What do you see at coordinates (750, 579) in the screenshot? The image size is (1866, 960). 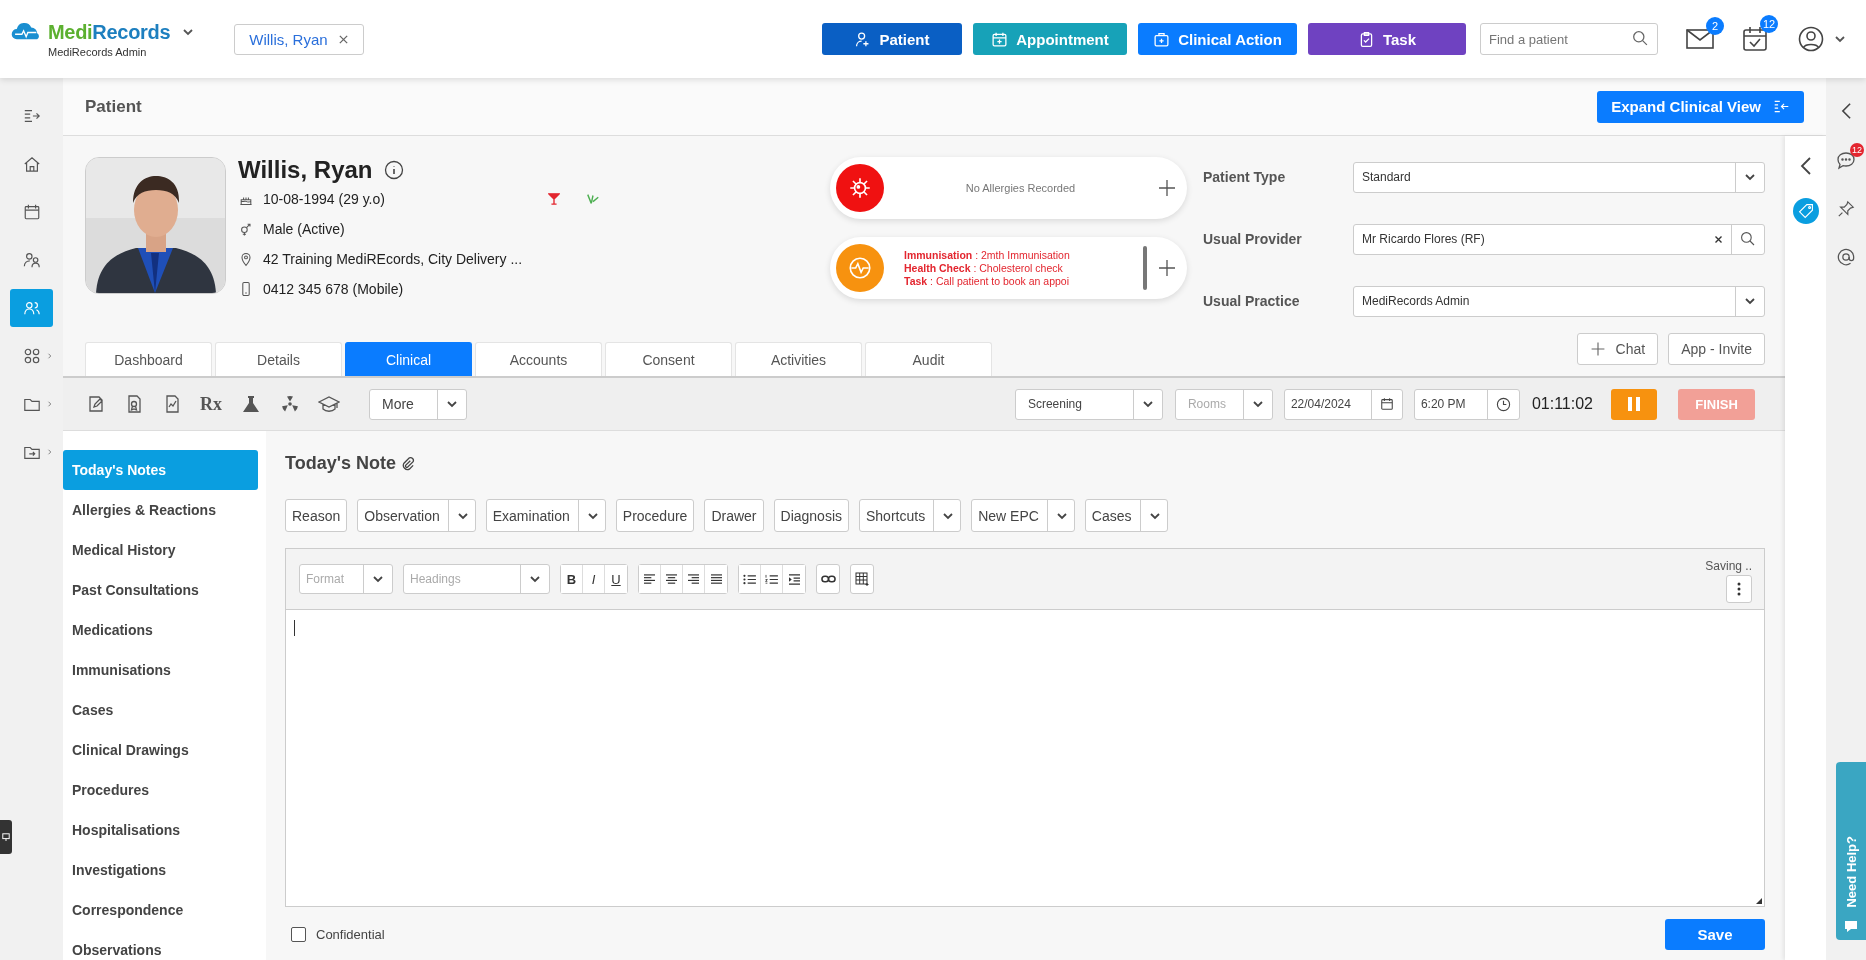 I see `bullet-list-button` at bounding box center [750, 579].